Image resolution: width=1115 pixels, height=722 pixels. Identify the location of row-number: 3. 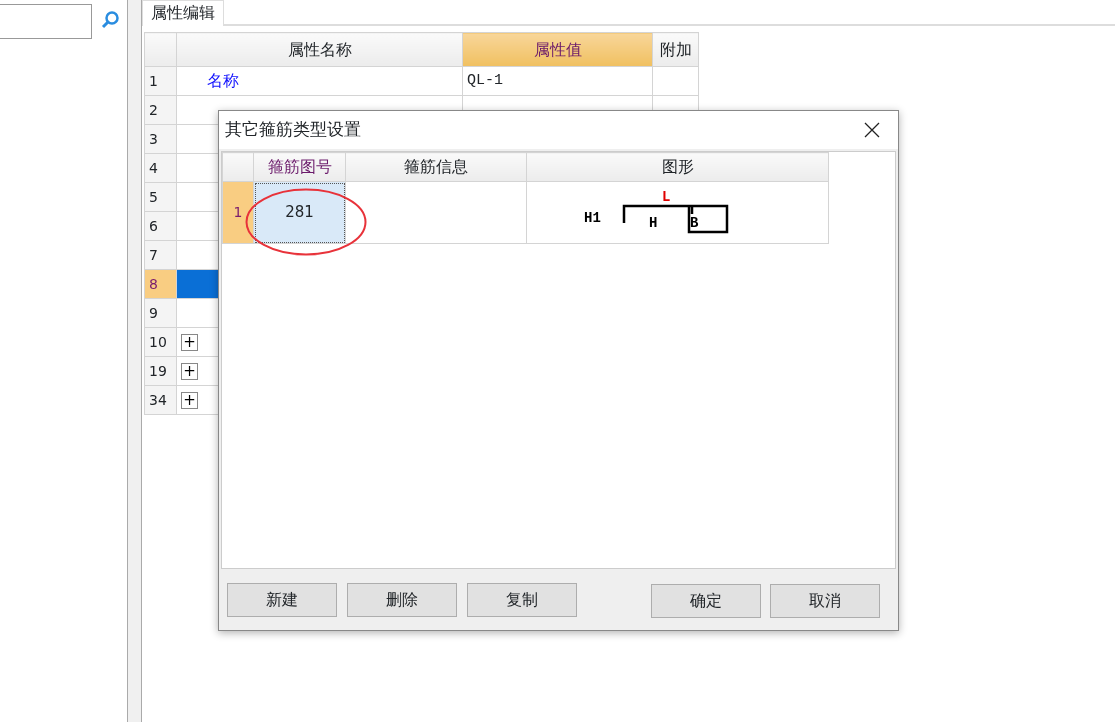
(160, 139).